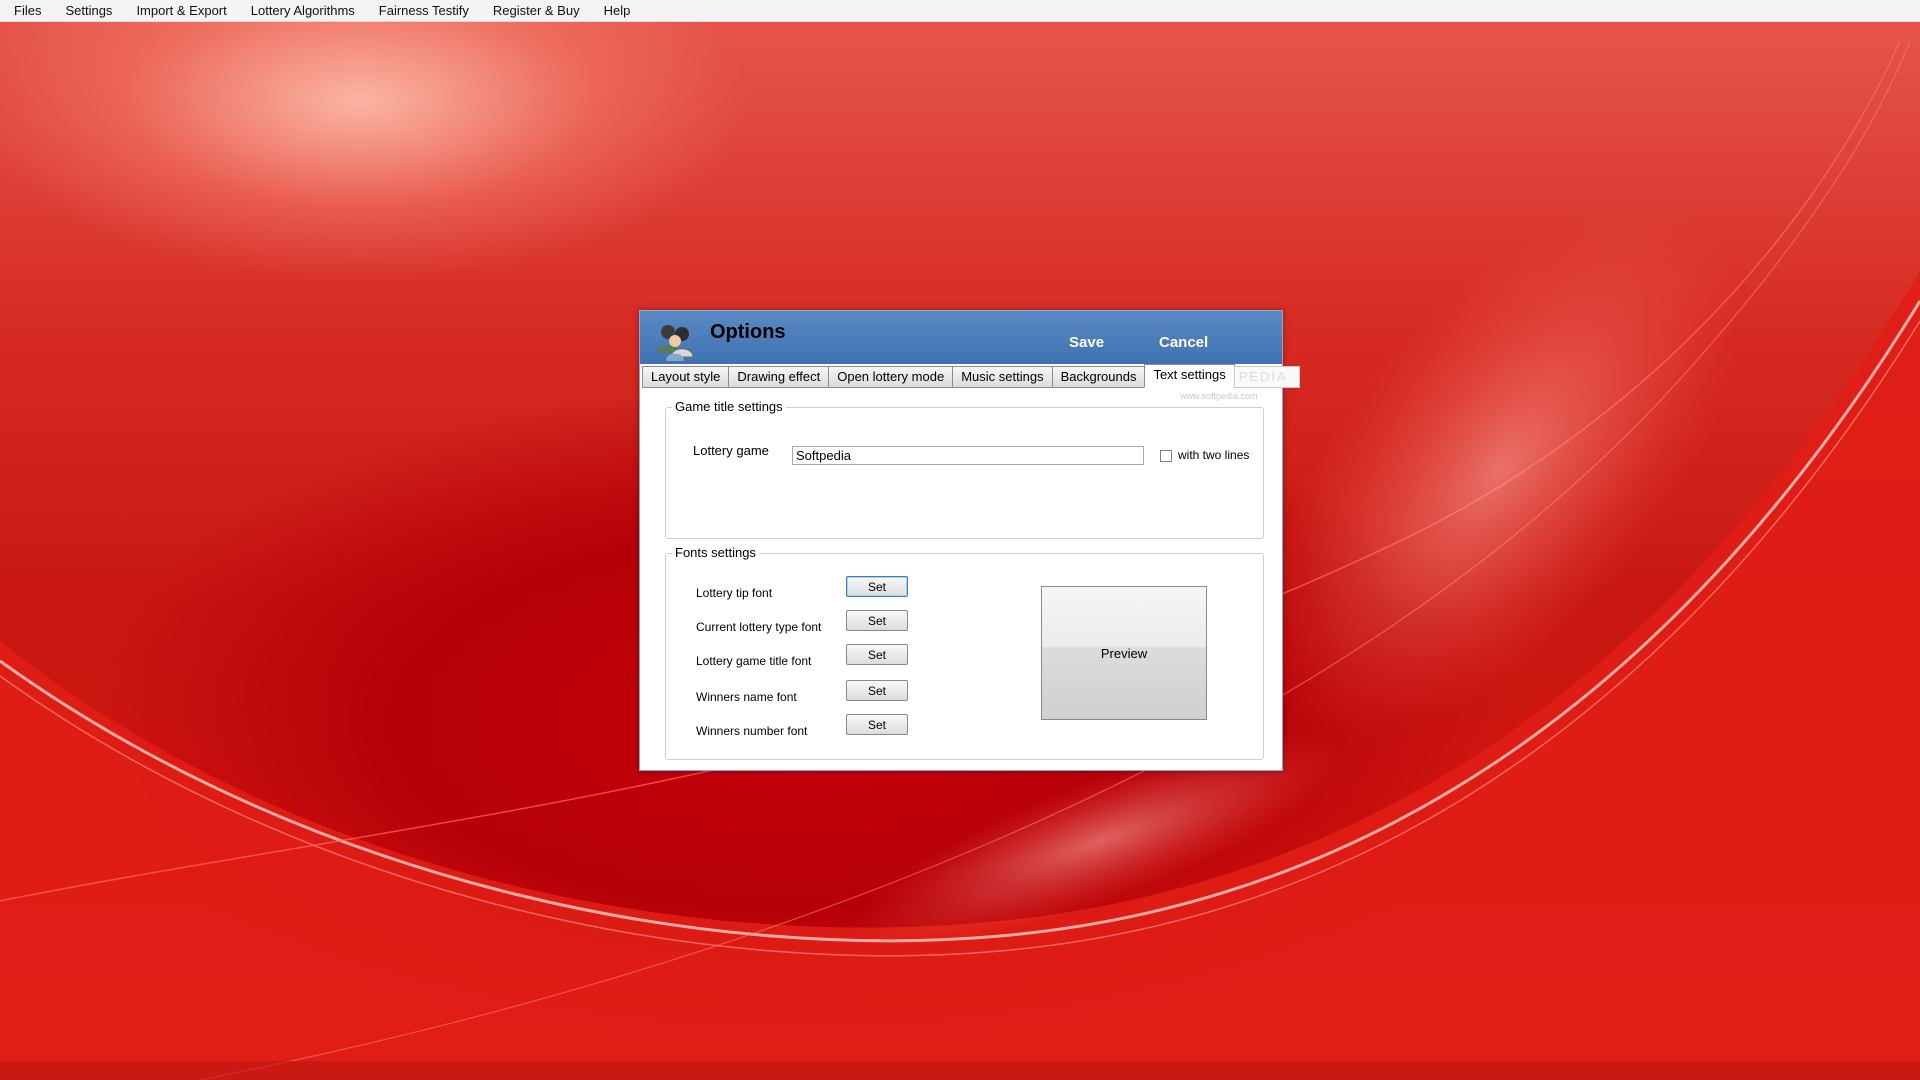 The image size is (1920, 1080). Describe the element at coordinates (961, 337) in the screenshot. I see `dialog-header: Options Save Cancel` at that location.